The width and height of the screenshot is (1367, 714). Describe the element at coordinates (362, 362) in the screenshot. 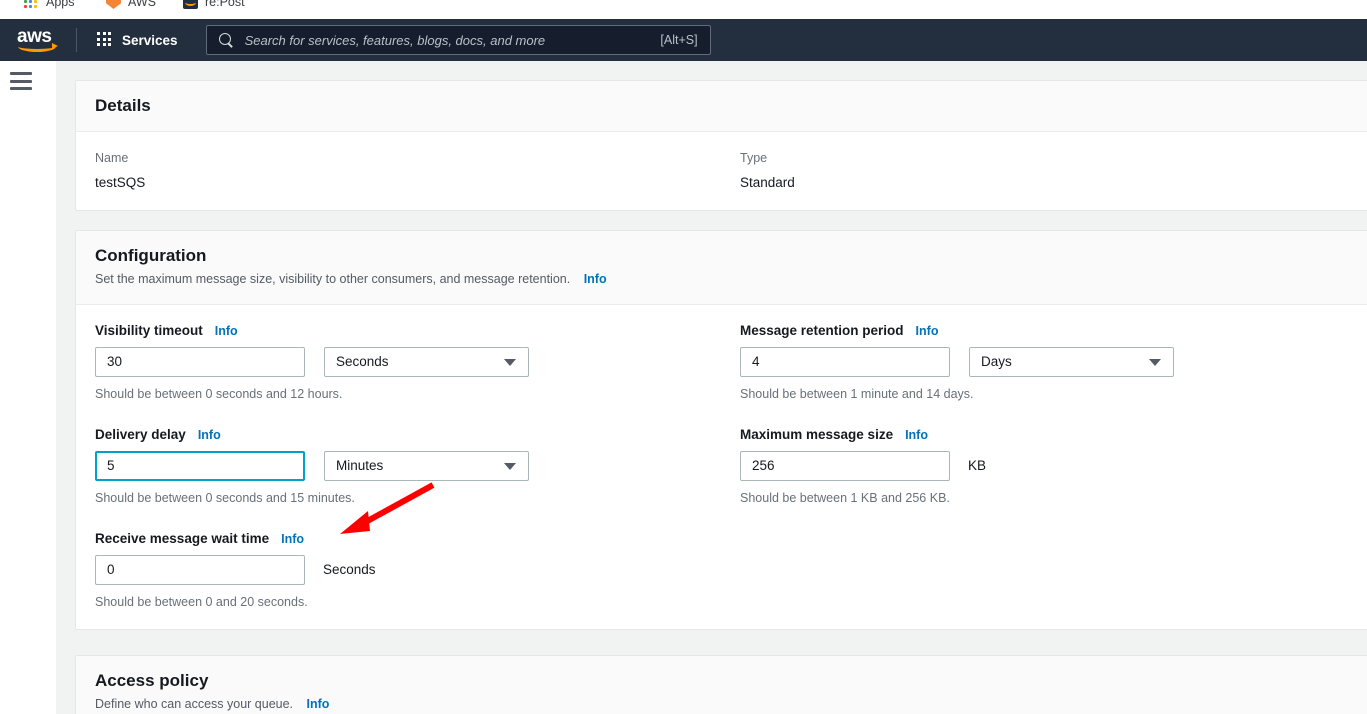

I see `visibility-timeout-unit-value: Seconds` at that location.